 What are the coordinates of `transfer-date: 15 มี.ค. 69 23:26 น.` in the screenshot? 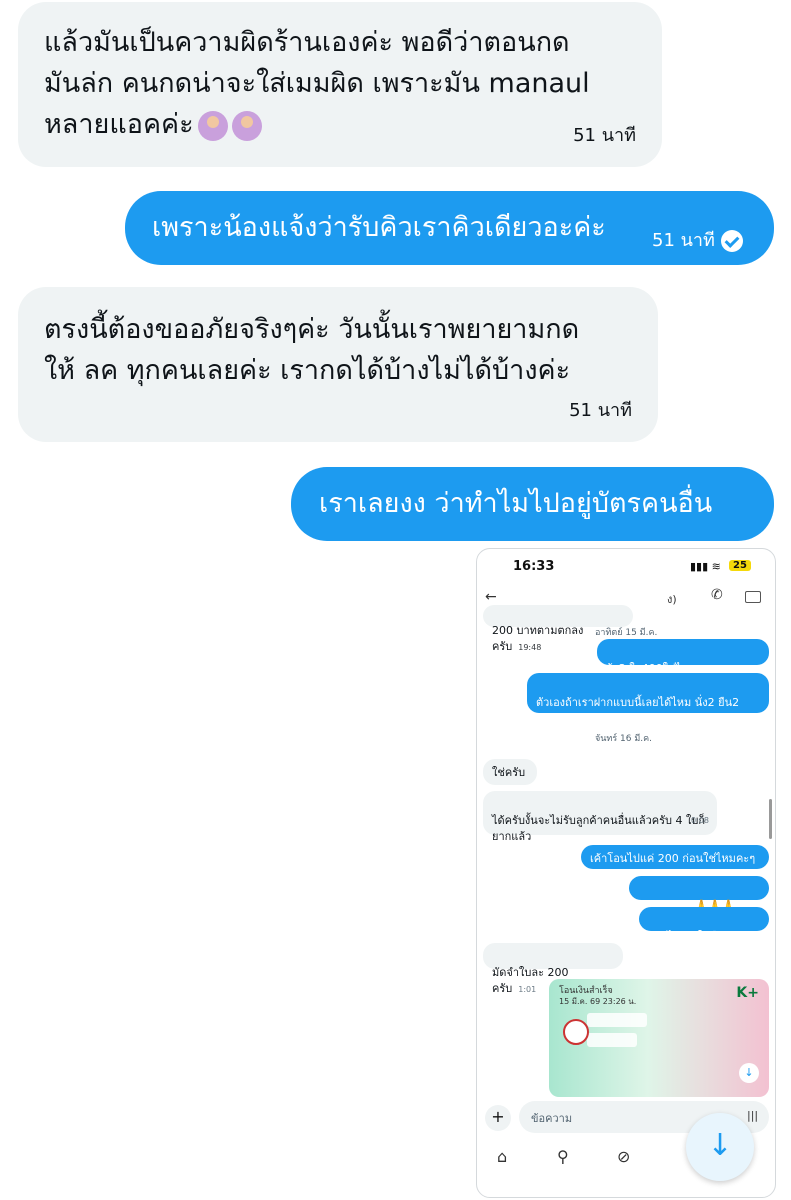 It's located at (598, 1001).